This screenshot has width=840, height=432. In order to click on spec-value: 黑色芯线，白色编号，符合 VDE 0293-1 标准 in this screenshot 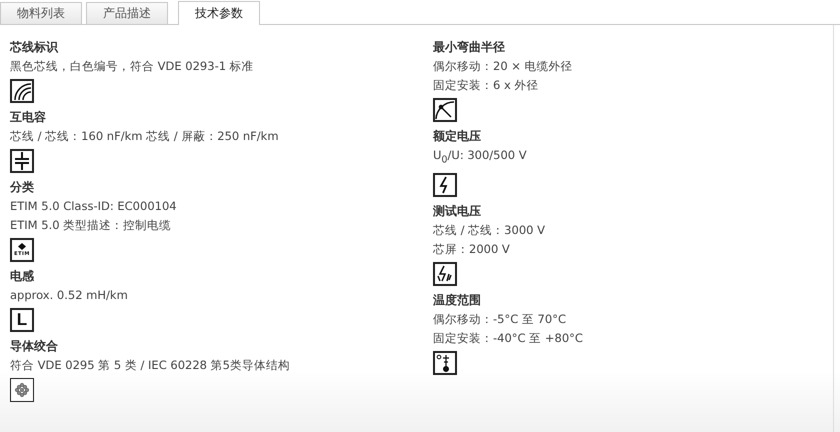, I will do `click(132, 66)`.